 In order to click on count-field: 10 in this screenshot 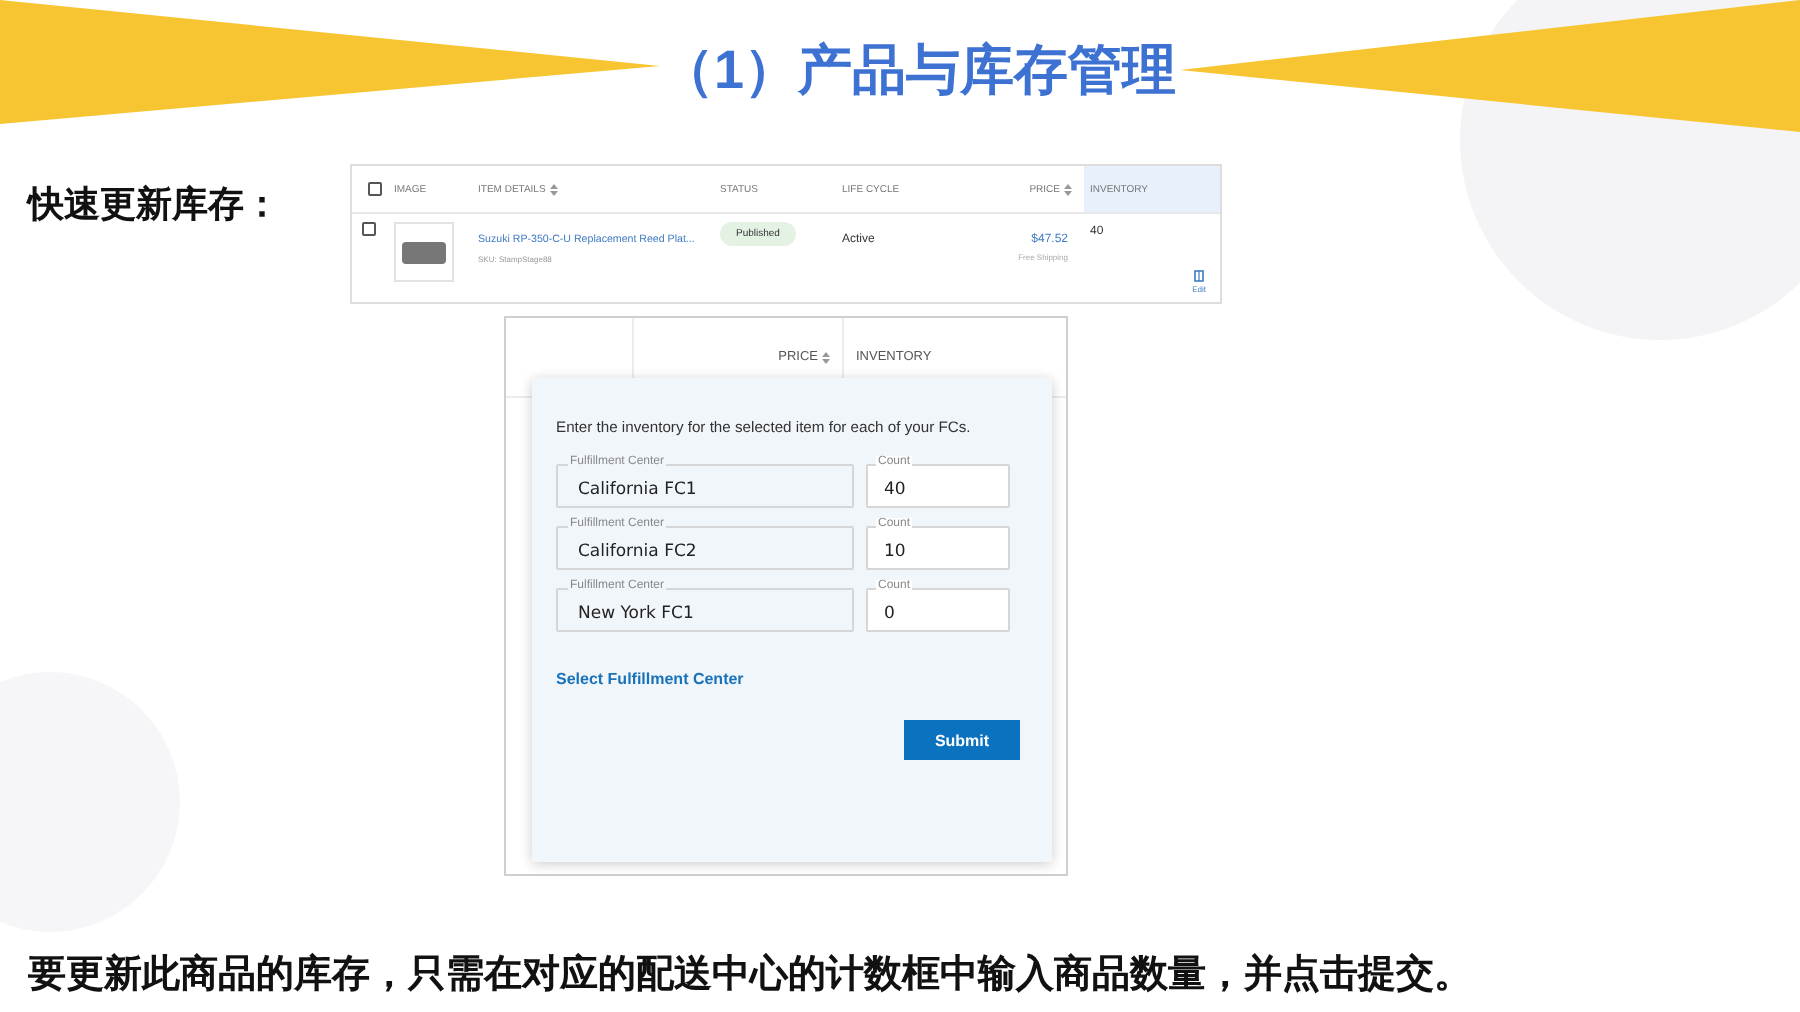, I will do `click(938, 548)`.